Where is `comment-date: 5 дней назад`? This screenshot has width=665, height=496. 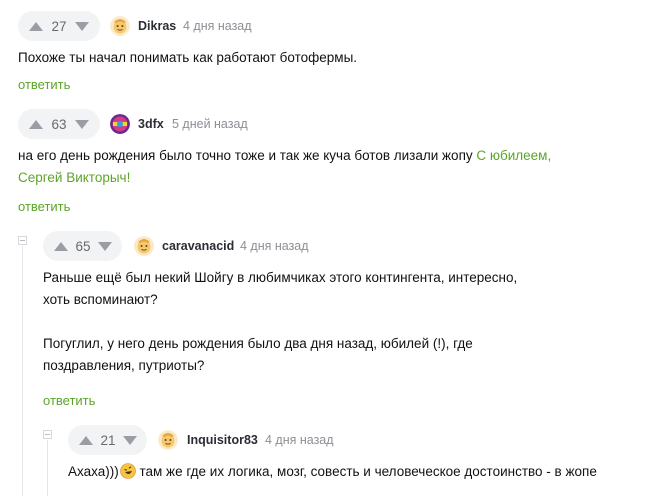
comment-date: 5 дней назад is located at coordinates (210, 124).